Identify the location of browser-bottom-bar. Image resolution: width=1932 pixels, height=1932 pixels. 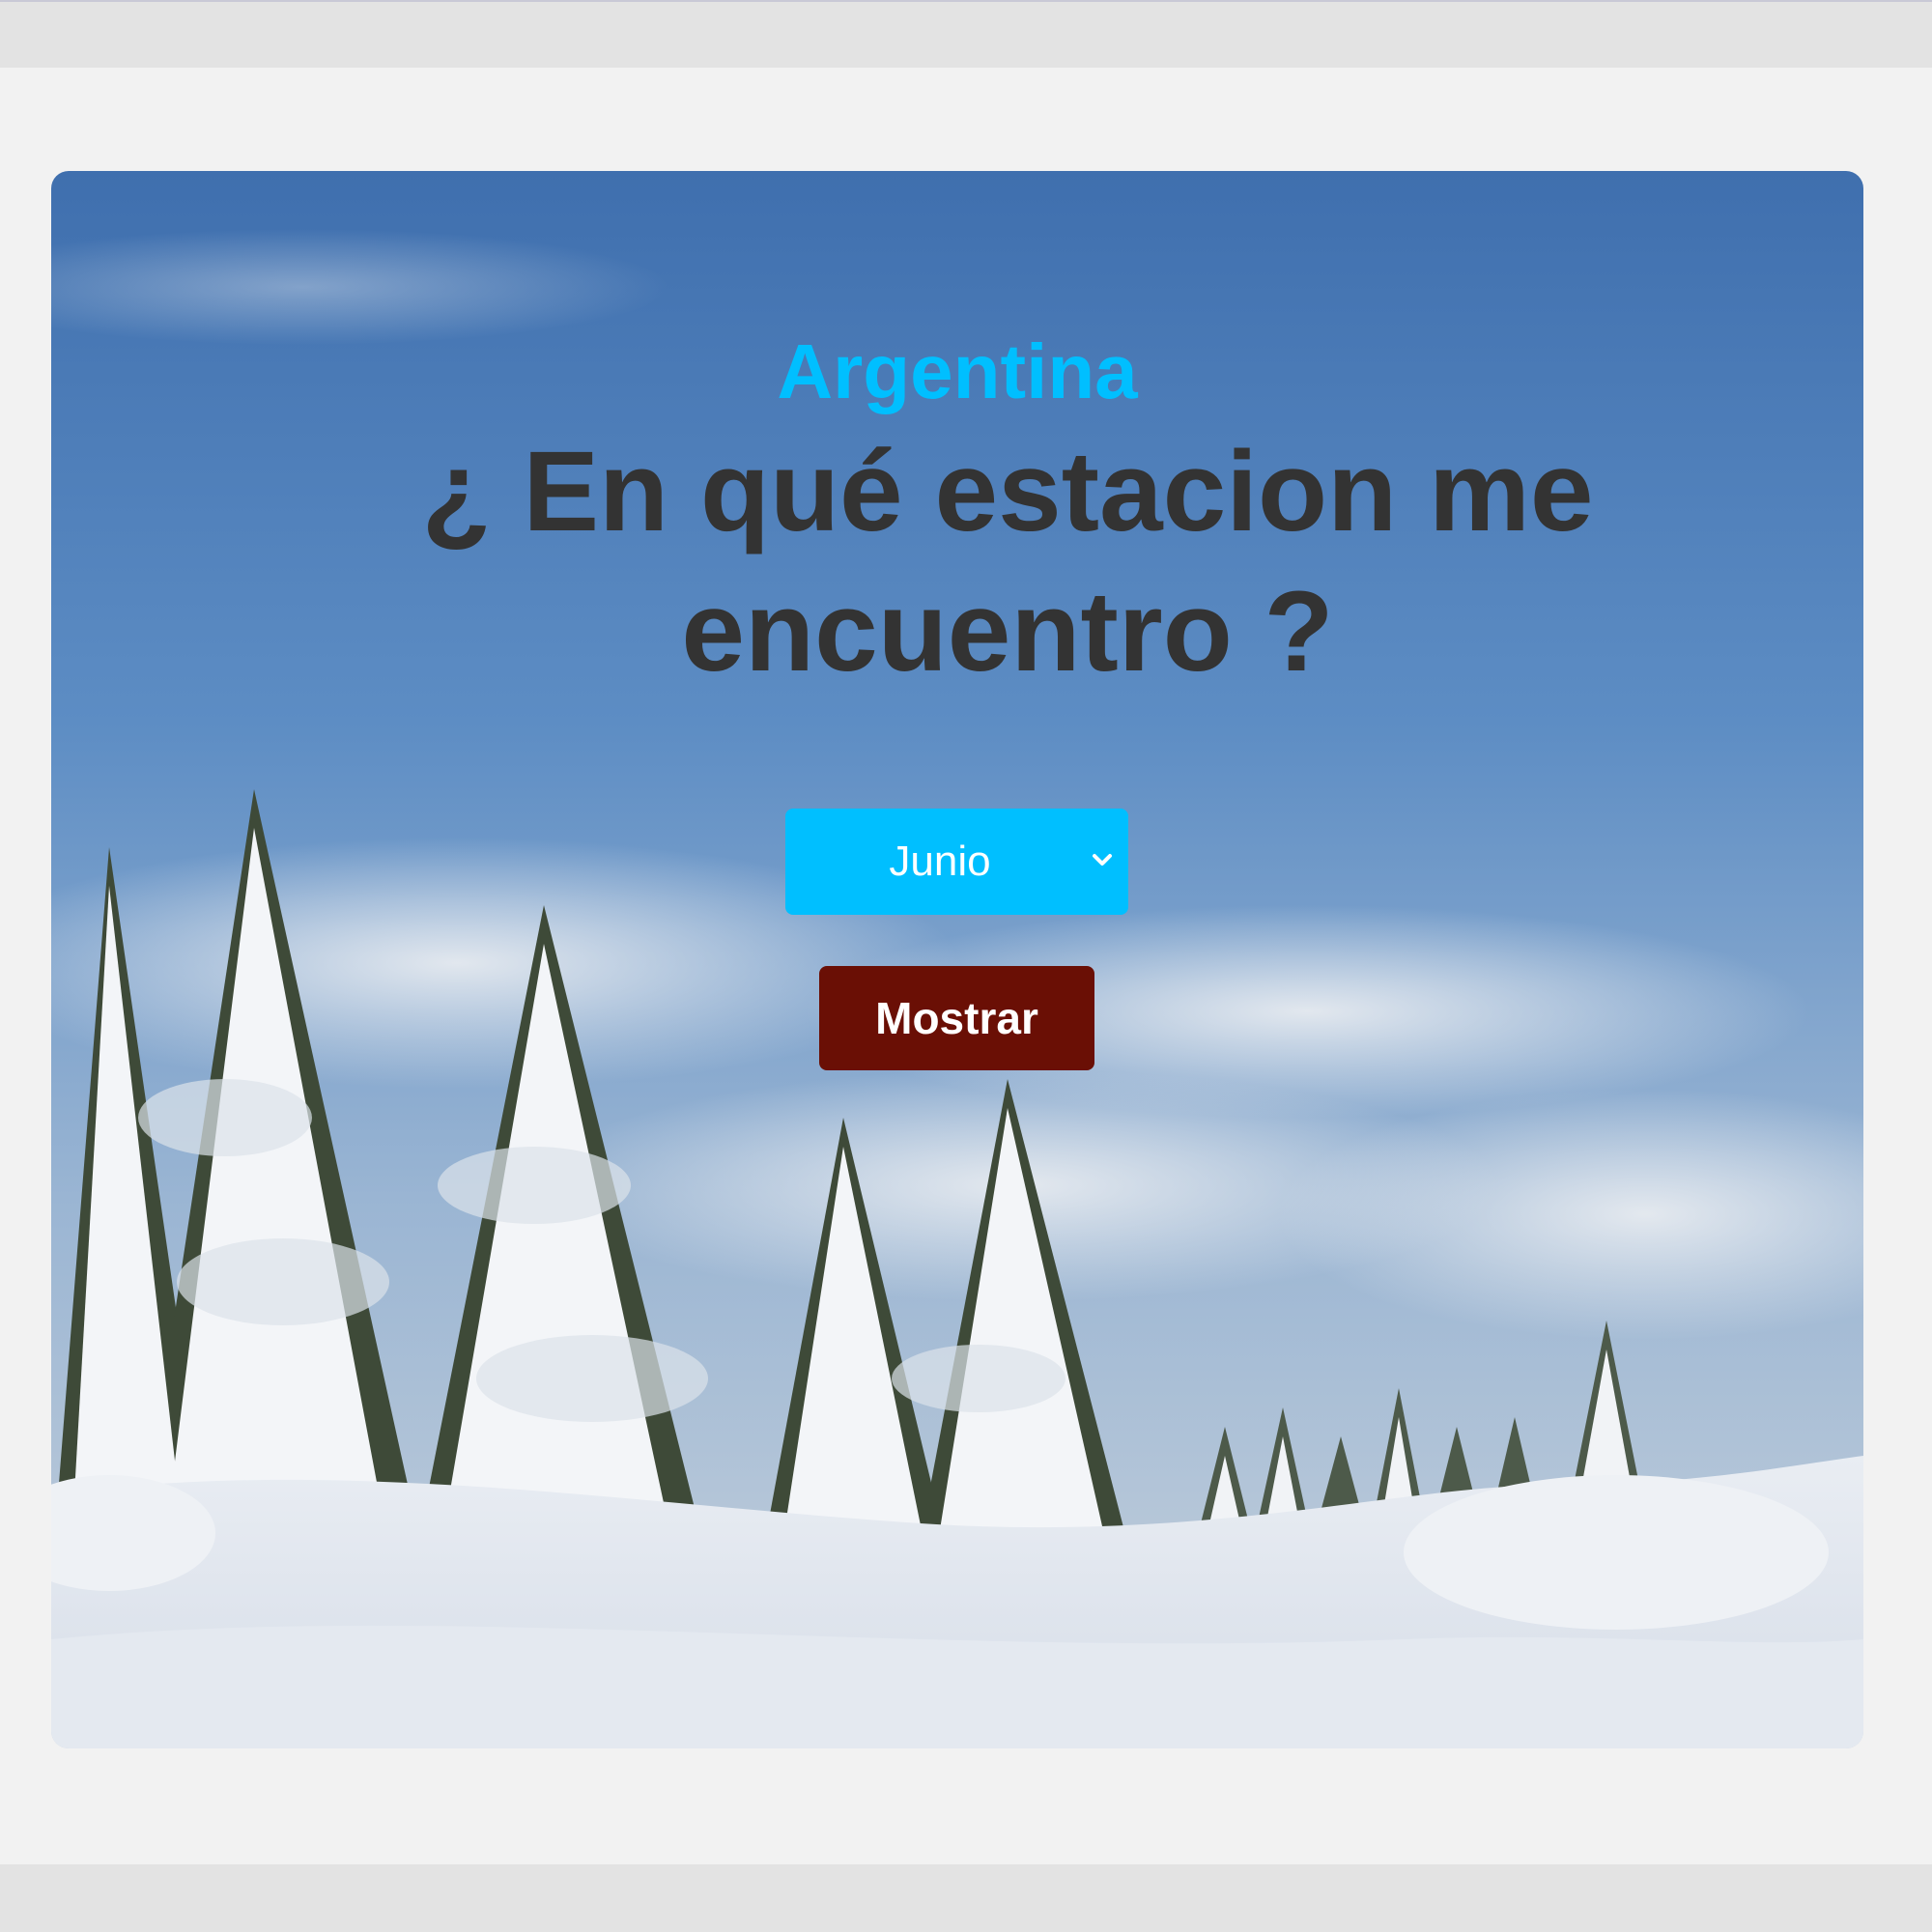
(966, 1898).